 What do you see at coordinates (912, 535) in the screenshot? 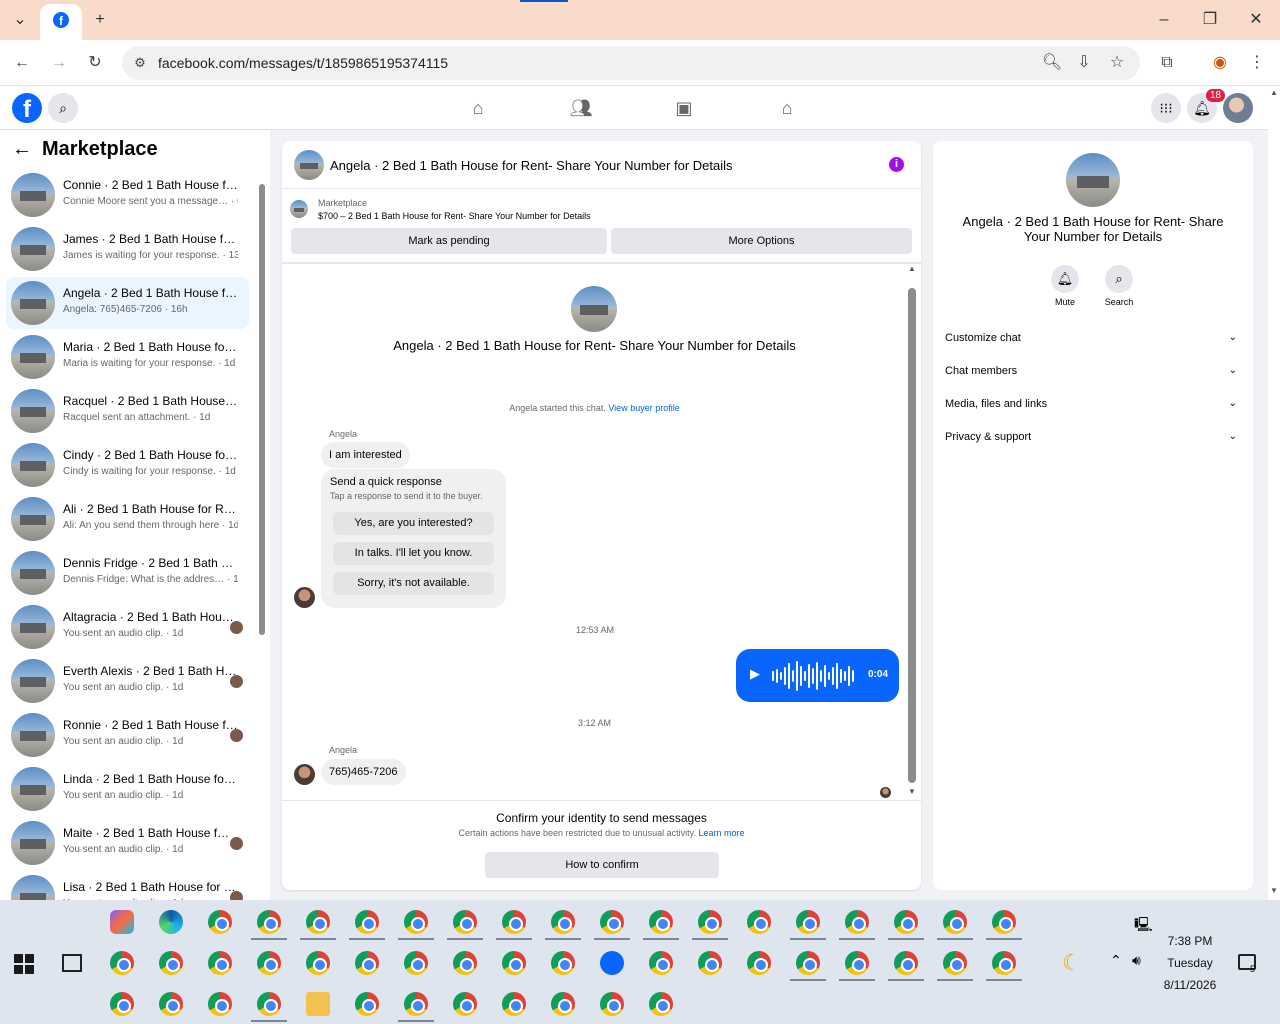
I see `chat-scroll-thumb` at bounding box center [912, 535].